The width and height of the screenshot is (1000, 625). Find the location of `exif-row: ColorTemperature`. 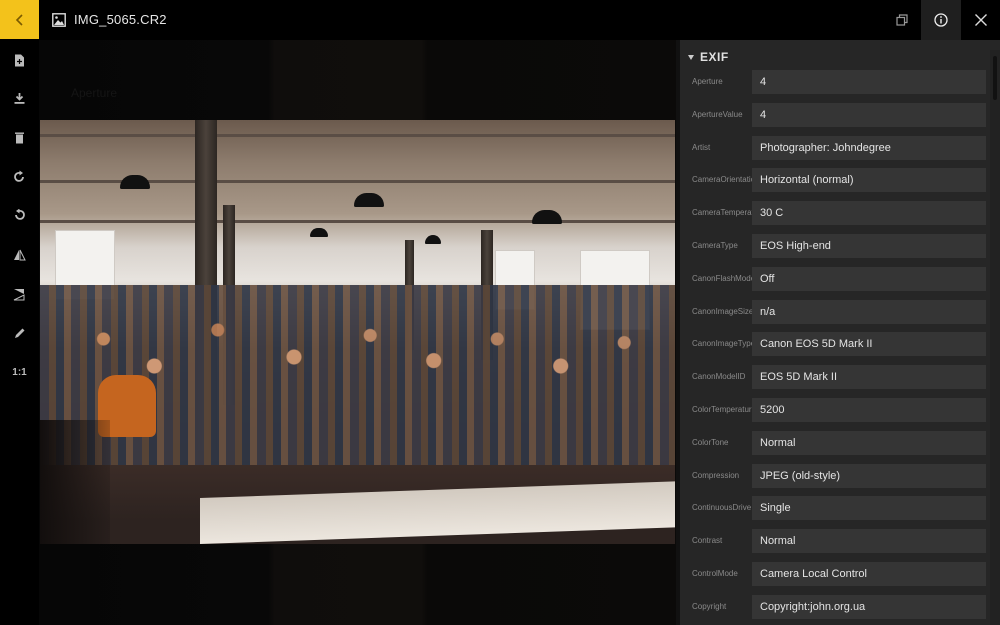

exif-row: ColorTemperature is located at coordinates (835, 414).